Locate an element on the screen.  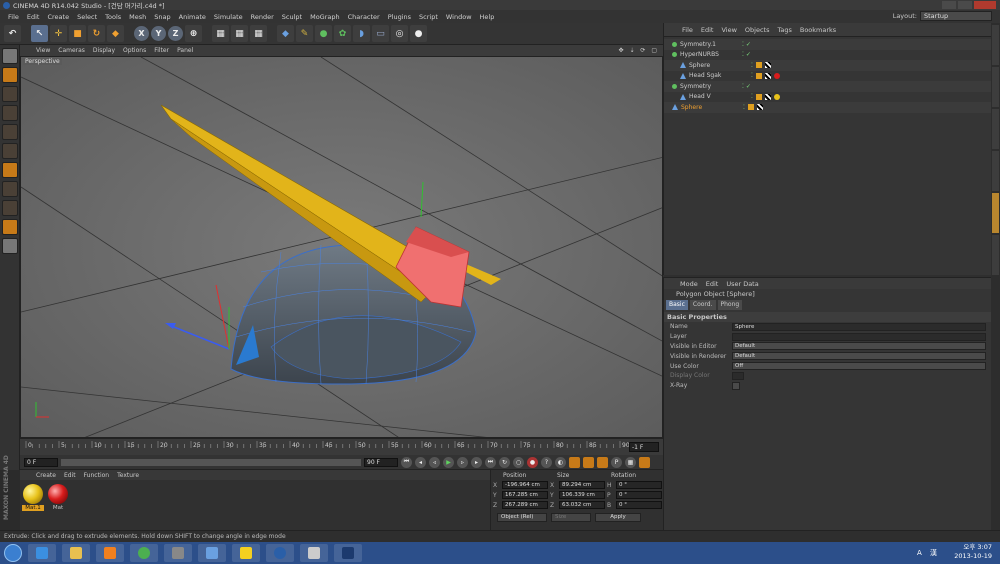
goto-start-icon: ⏮ is located at coordinates (406, 462).